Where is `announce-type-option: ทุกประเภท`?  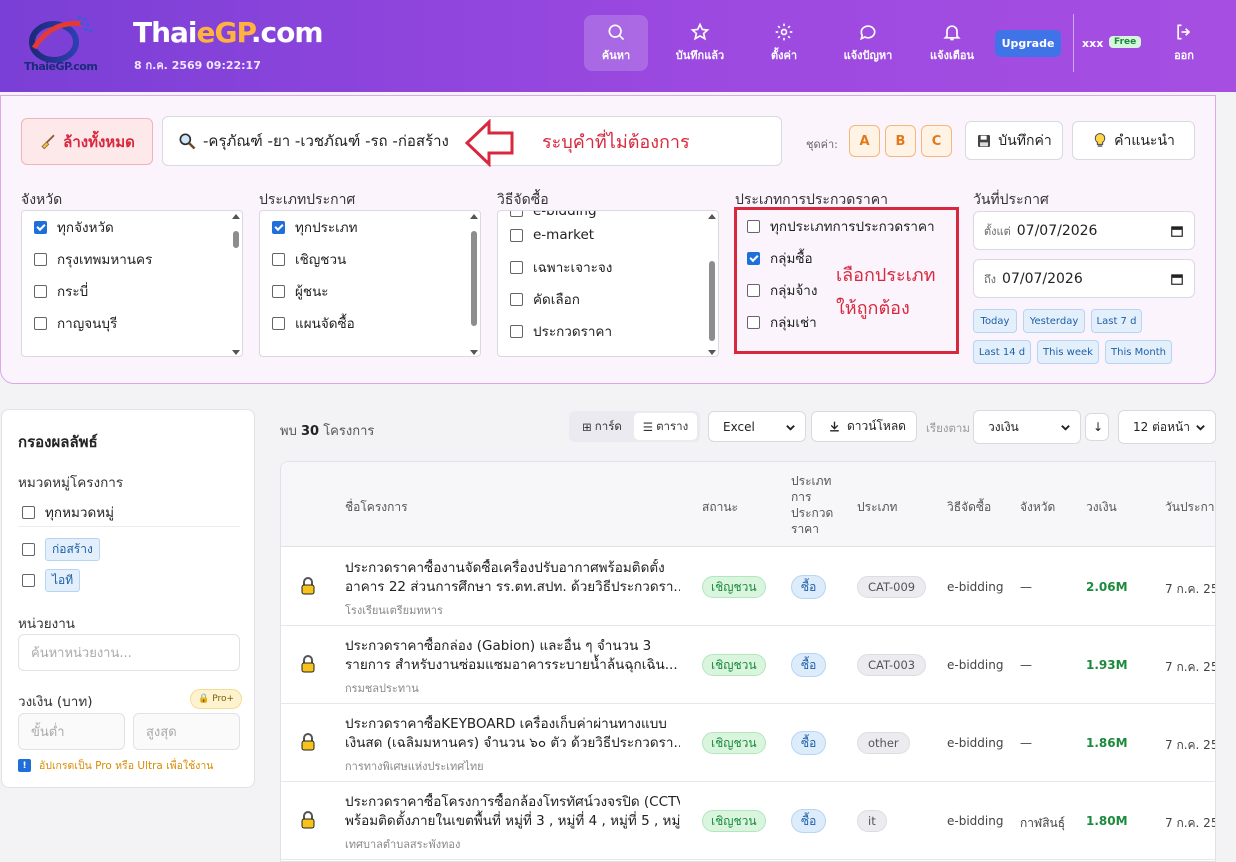 announce-type-option: ทุกประเภท is located at coordinates (370, 227).